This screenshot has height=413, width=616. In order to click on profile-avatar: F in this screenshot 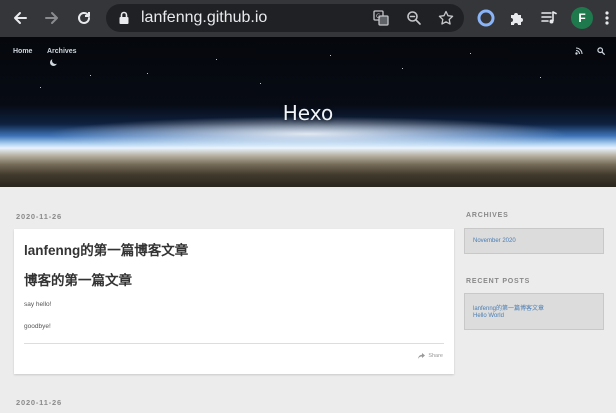, I will do `click(582, 18)`.